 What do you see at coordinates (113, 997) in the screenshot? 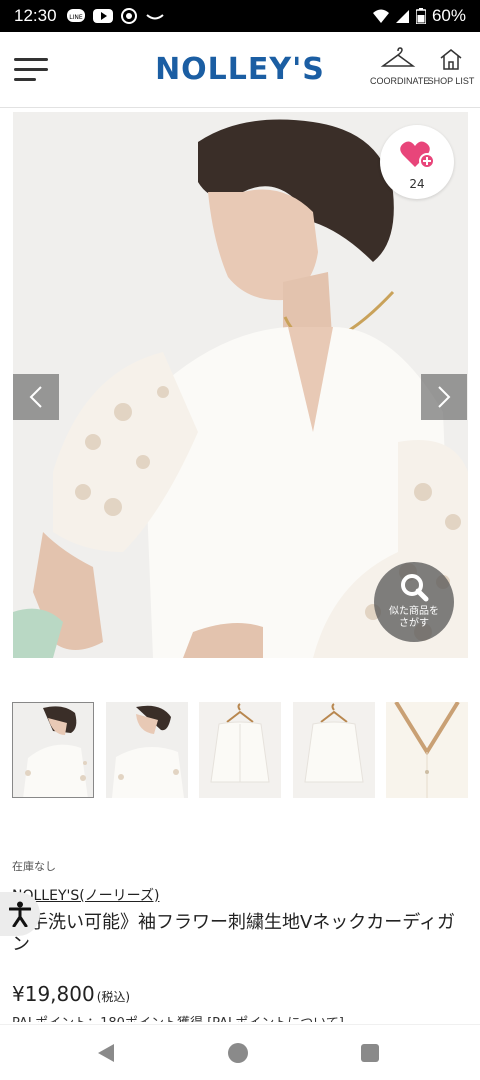
I see `tax-label: (税込)` at bounding box center [113, 997].